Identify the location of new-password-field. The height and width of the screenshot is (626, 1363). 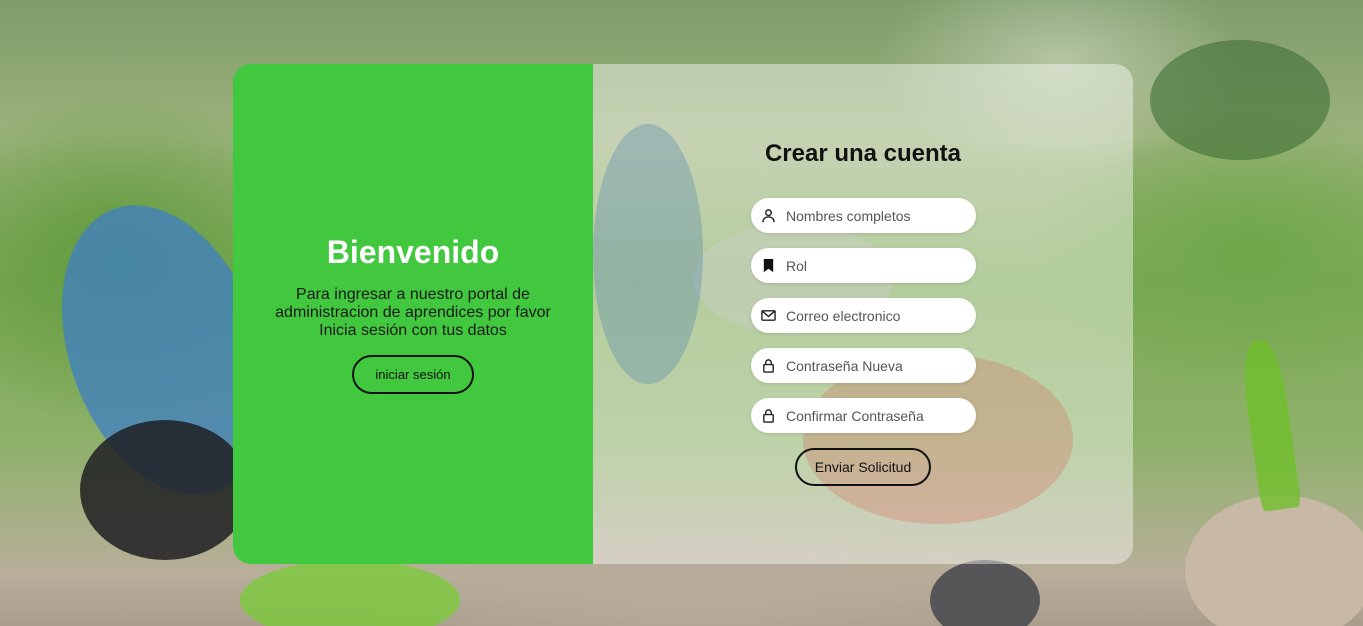
(863, 365).